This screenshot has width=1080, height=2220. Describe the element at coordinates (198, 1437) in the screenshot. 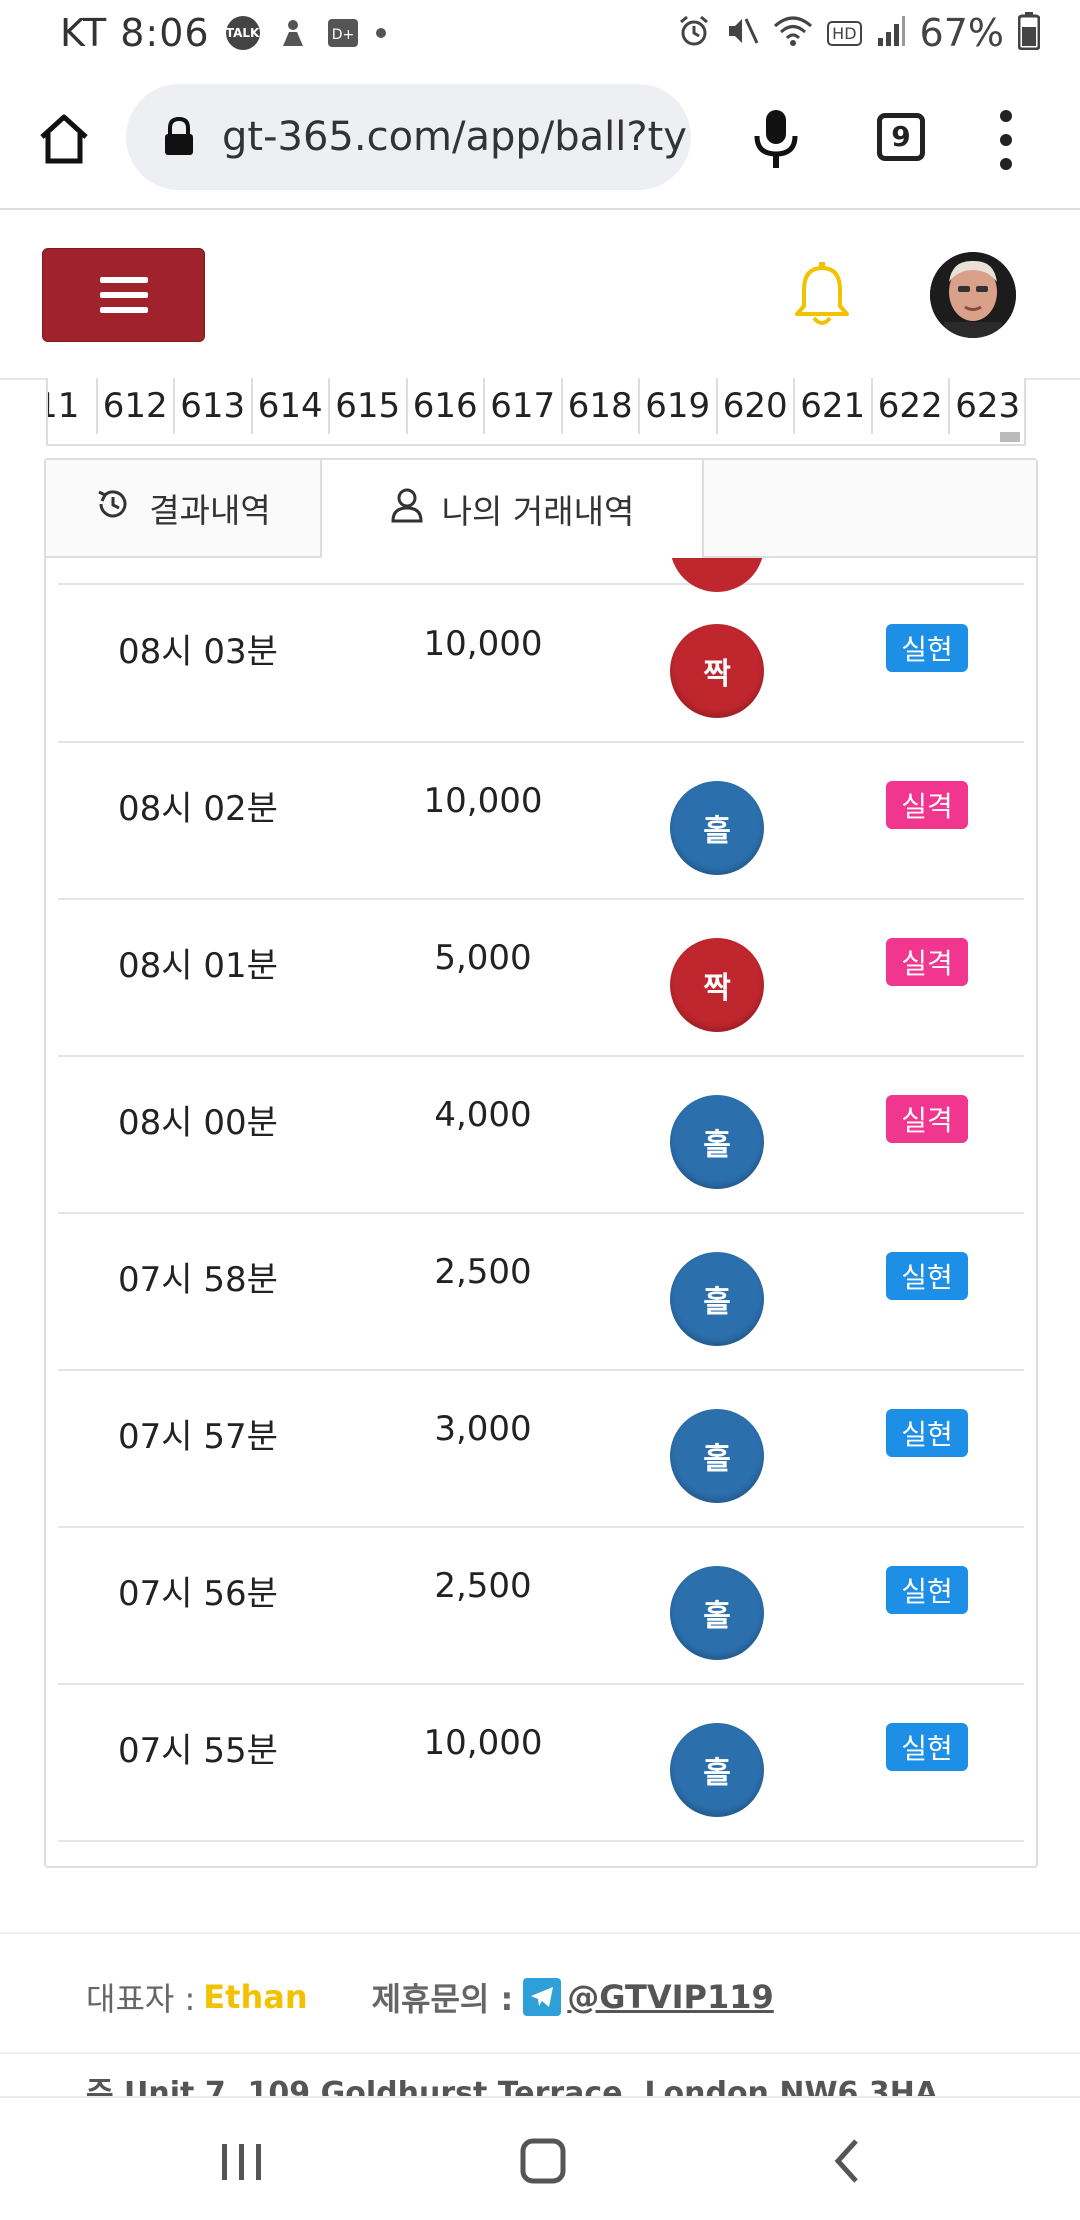

I see `round-time: 07시 57분` at that location.